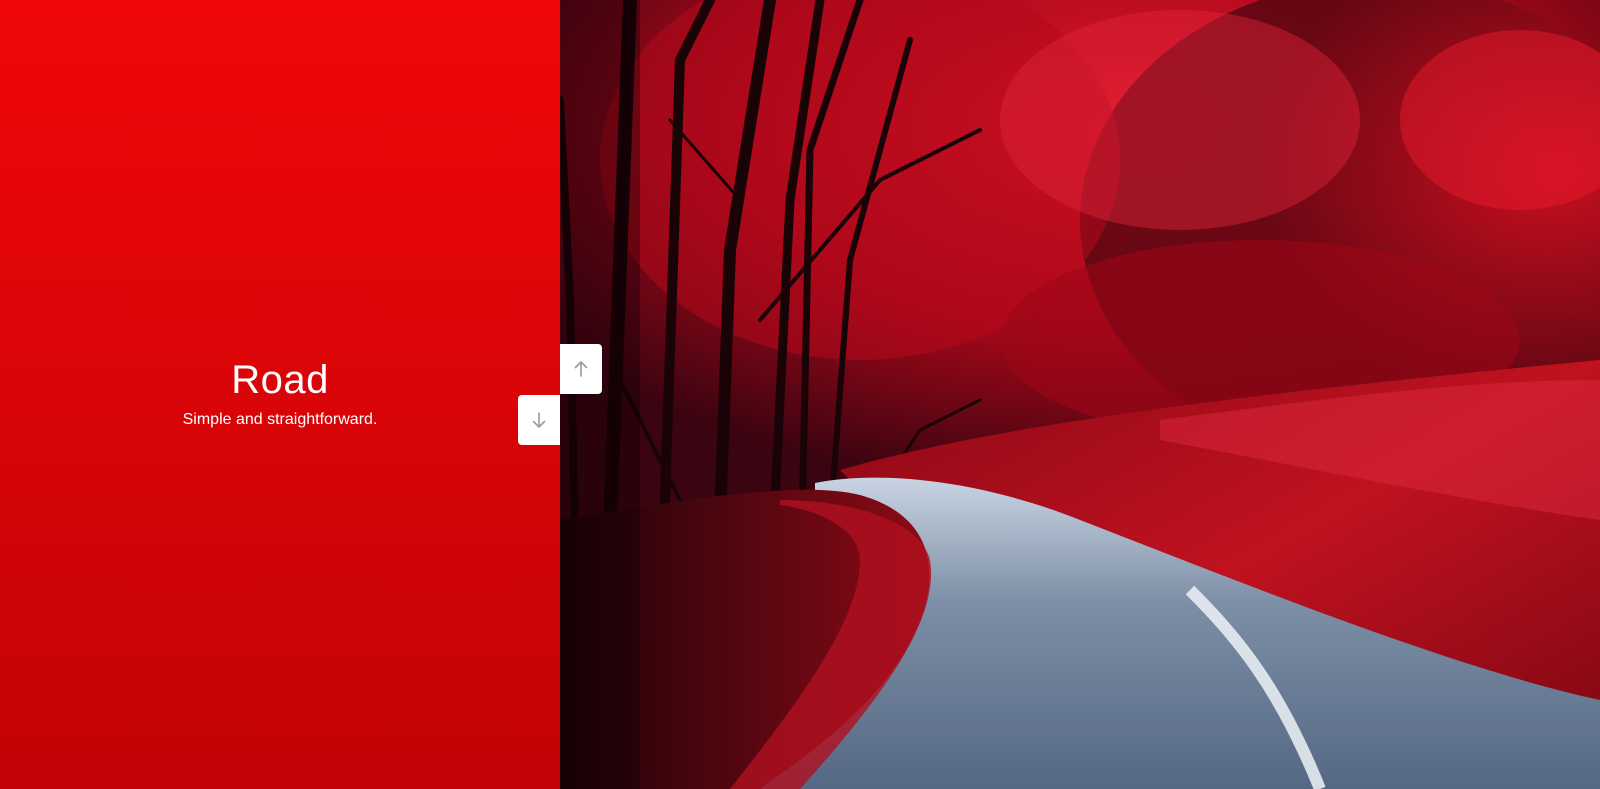 This screenshot has width=1600, height=789. What do you see at coordinates (280, 379) in the screenshot?
I see `slide-title: Road` at bounding box center [280, 379].